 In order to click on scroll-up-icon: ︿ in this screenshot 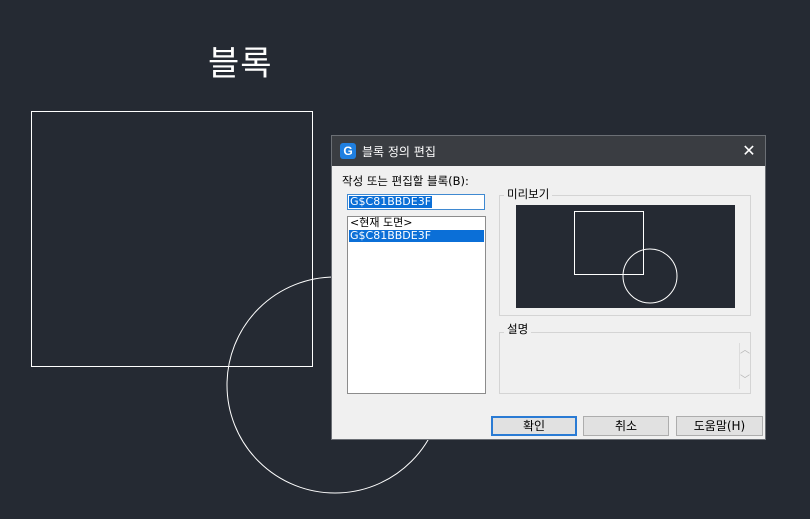, I will do `click(745, 351)`.